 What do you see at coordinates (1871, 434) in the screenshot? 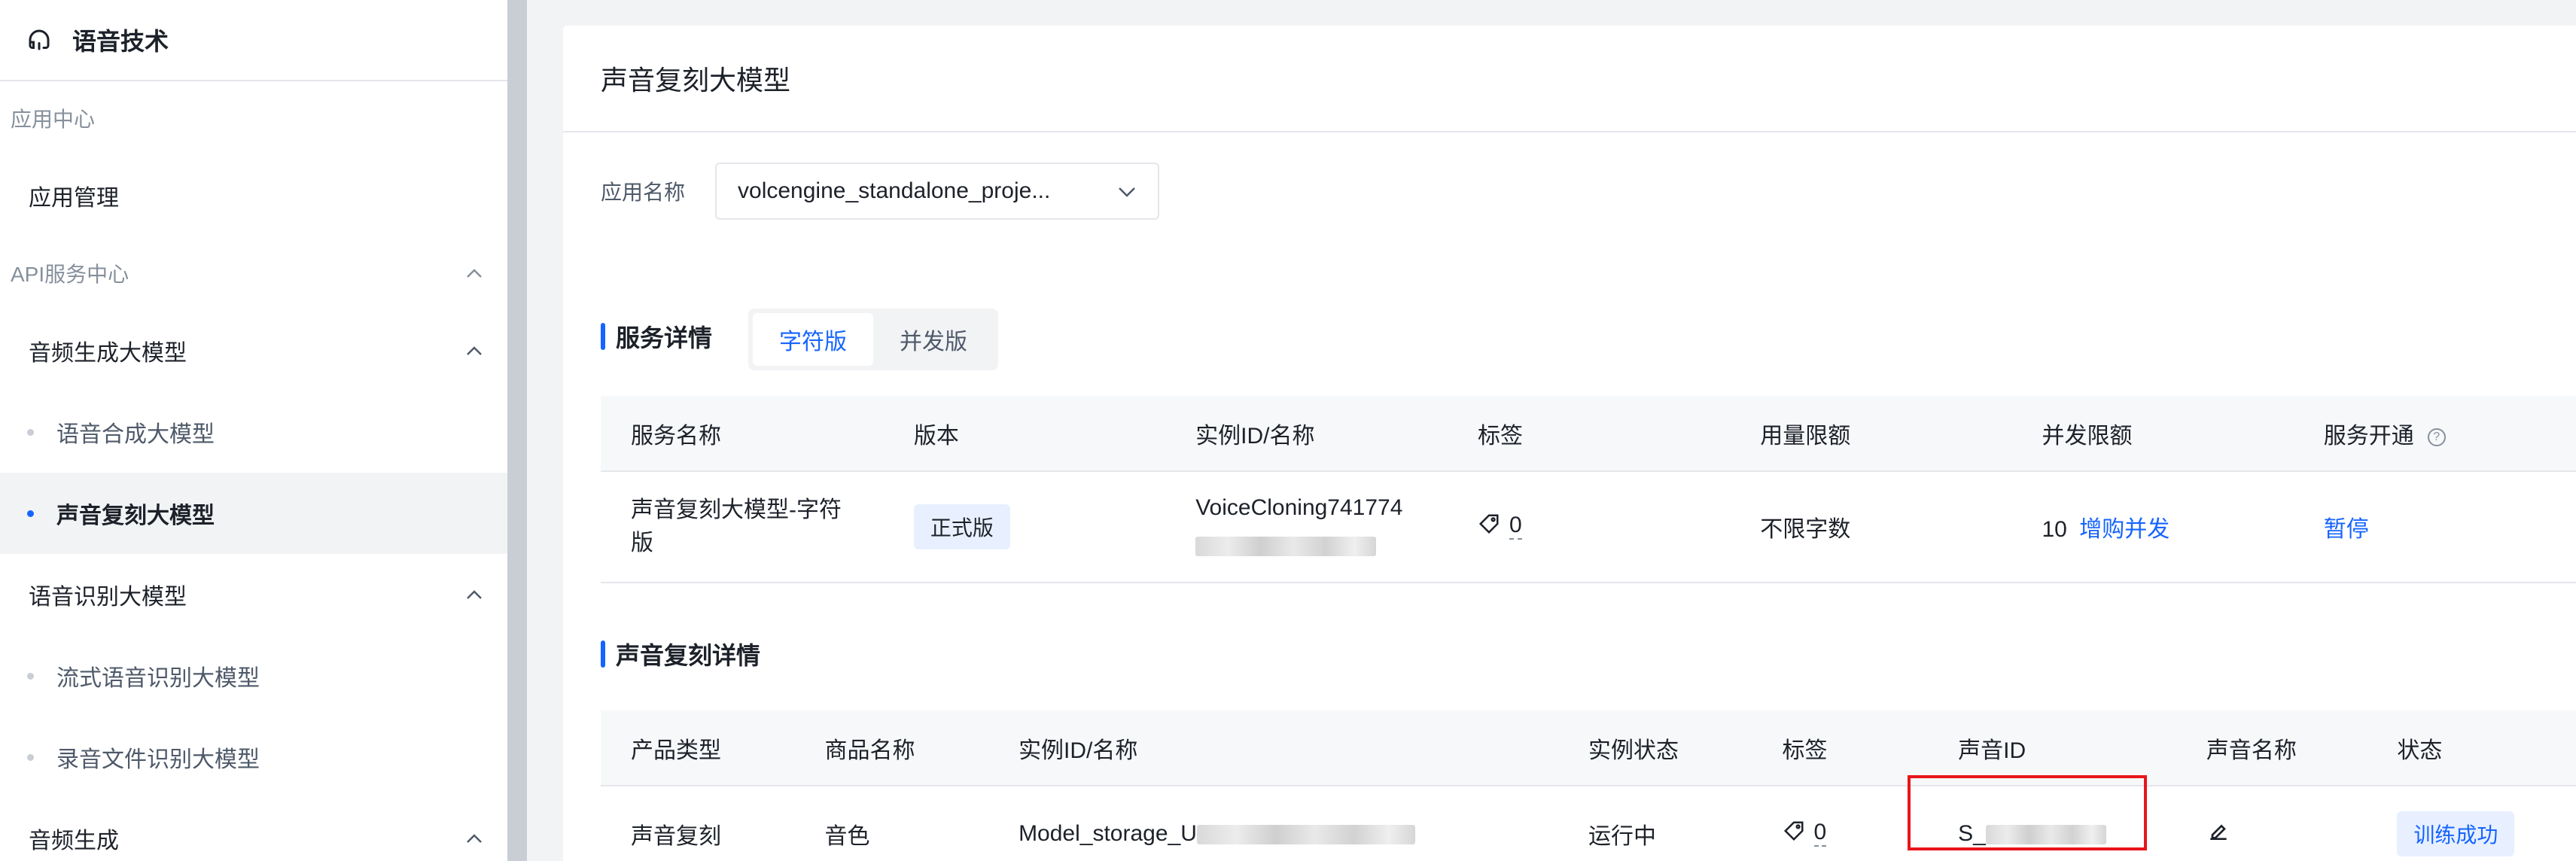
I see `col-usage-limit: 用量限额` at bounding box center [1871, 434].